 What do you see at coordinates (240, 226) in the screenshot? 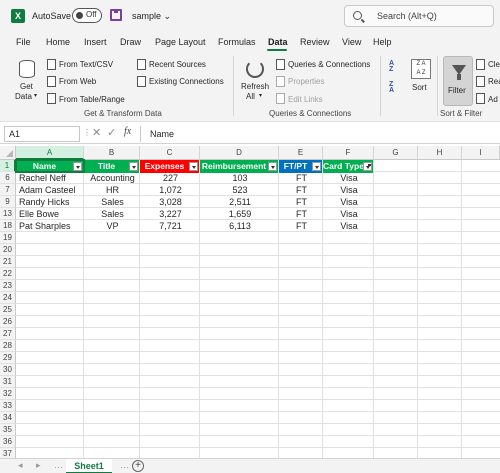
I see `table-cell: 6,113` at bounding box center [240, 226].